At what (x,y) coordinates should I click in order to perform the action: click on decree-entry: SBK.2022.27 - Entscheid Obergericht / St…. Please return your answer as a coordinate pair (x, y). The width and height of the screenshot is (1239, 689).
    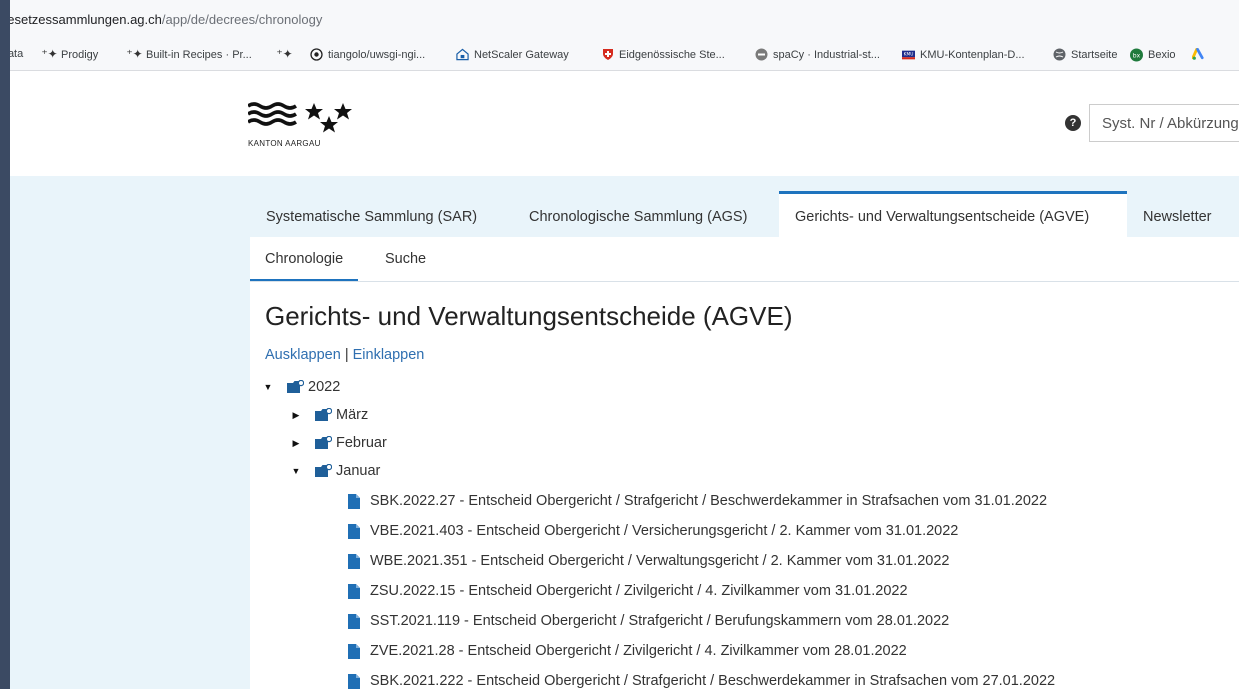
    Looking at the image, I should click on (697, 501).